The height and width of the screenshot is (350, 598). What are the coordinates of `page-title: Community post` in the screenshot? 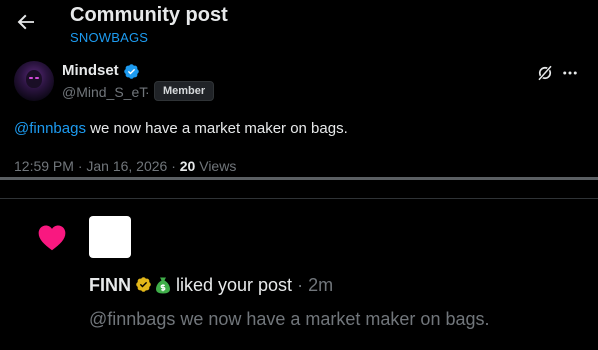 It's located at (149, 15).